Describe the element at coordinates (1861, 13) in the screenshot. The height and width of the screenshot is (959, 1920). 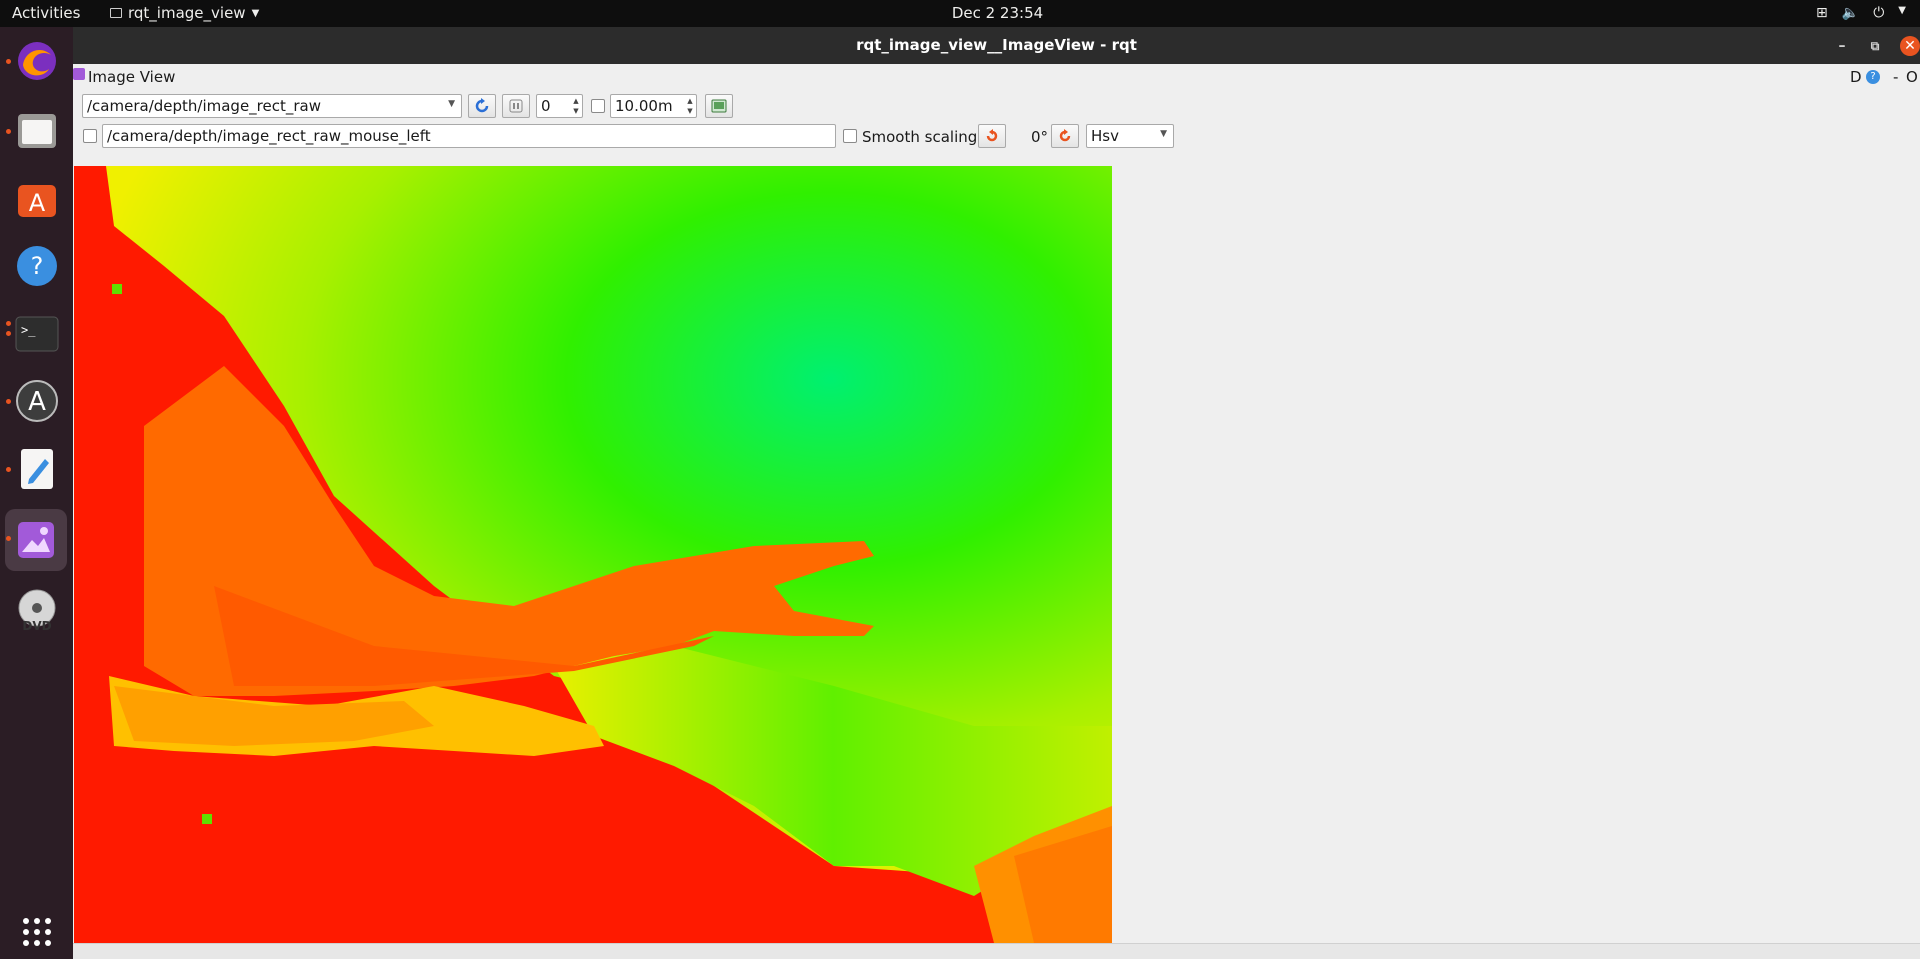
I see `system-tray: ⊞ 🔈 ⏻ ▼` at that location.